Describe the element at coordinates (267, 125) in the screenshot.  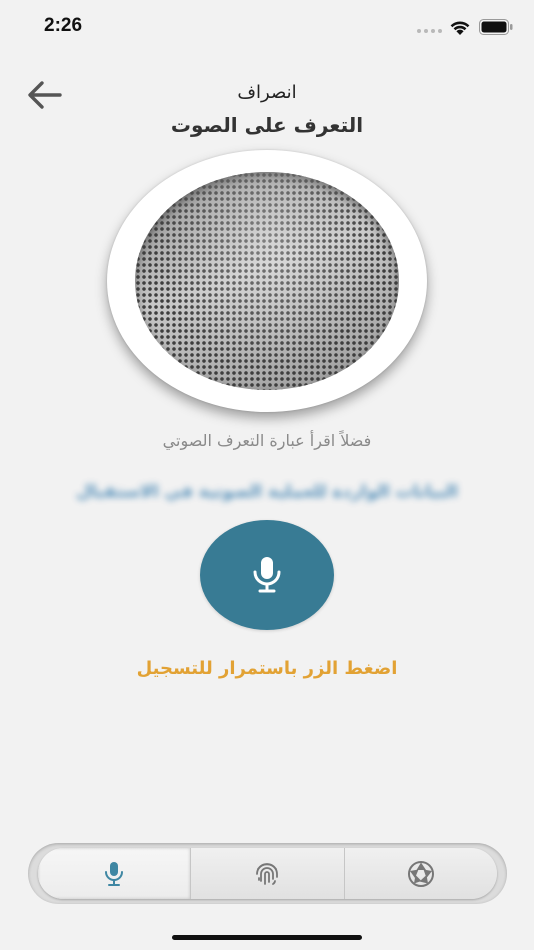
I see `page-title: التعرف على الصوت` at that location.